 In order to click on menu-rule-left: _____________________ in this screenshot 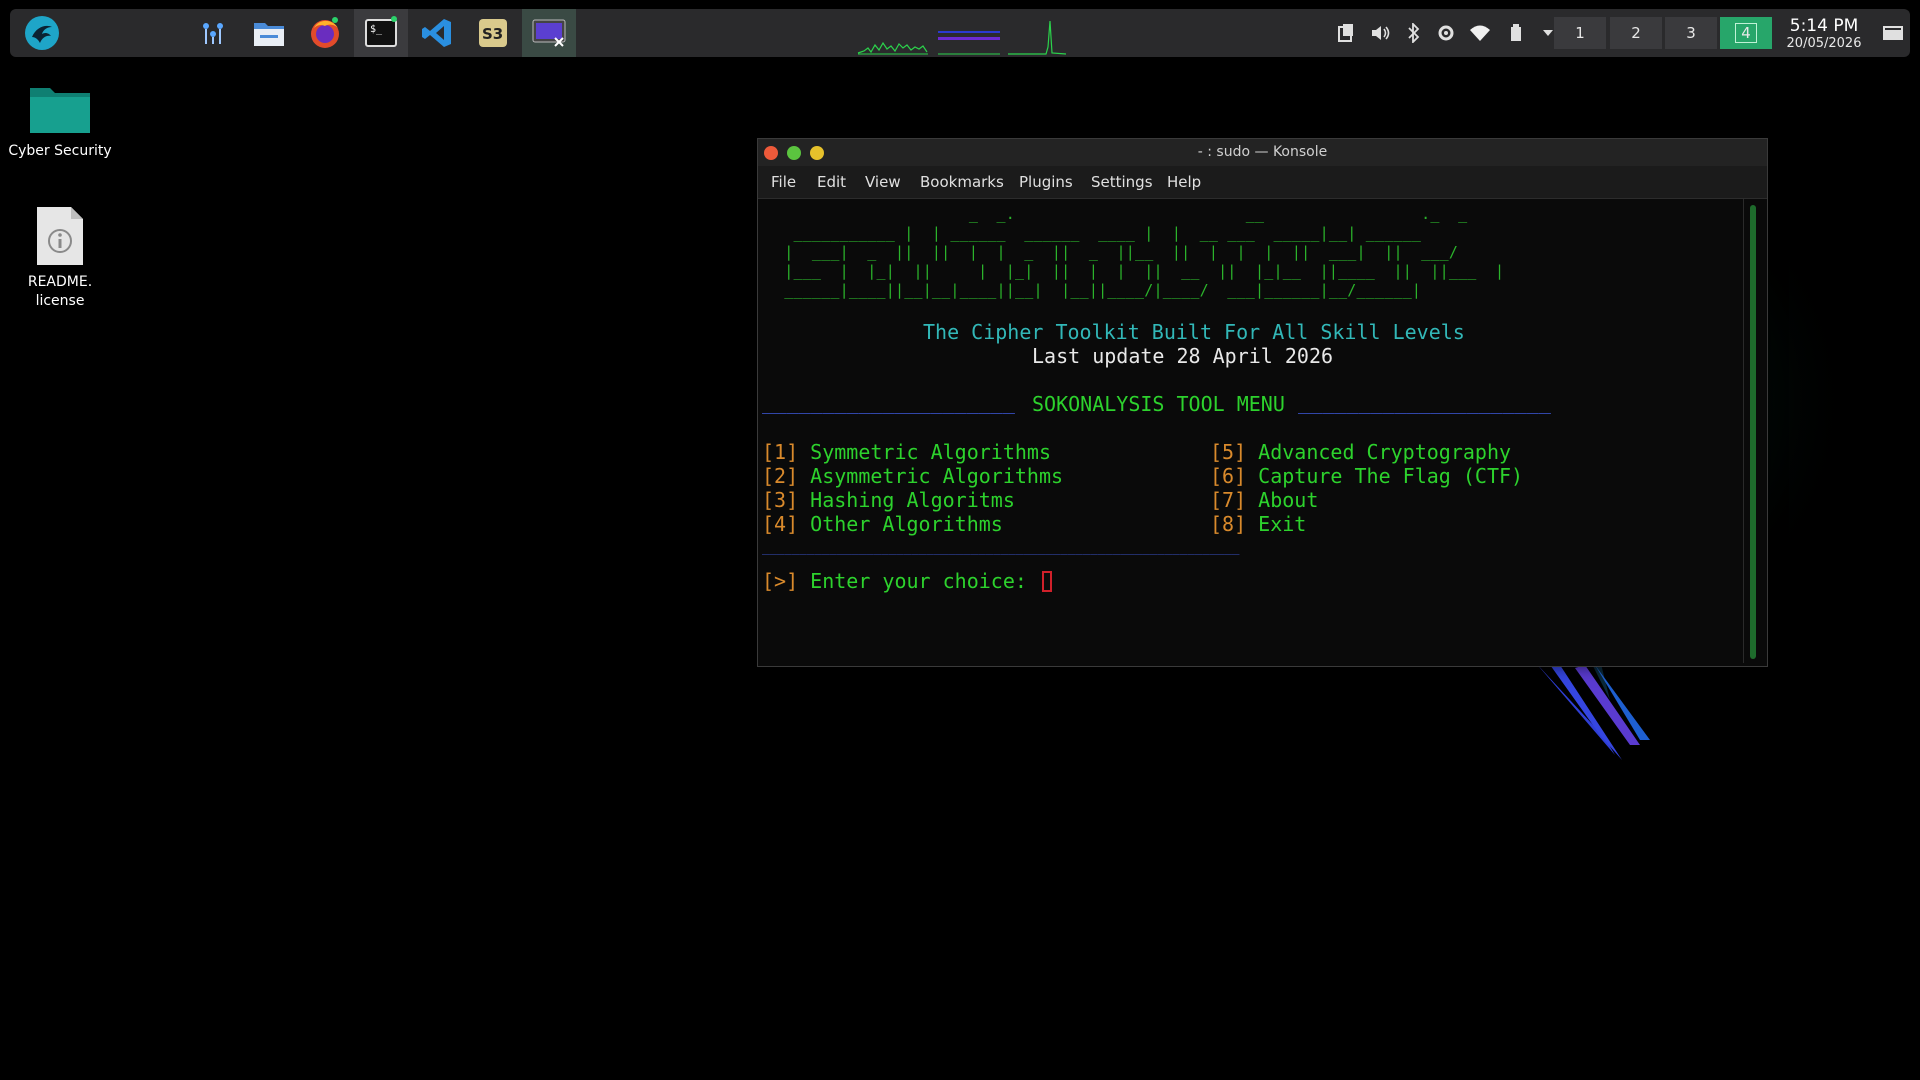, I will do `click(888, 402)`.